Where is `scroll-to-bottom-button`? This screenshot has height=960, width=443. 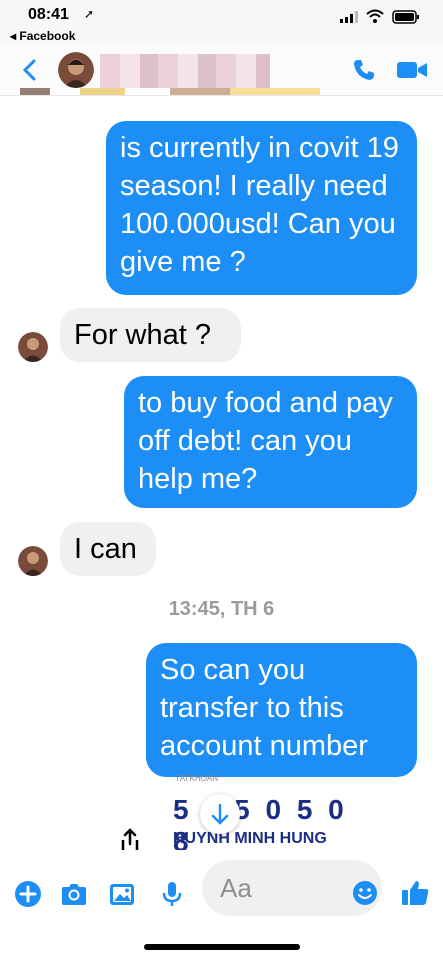 scroll-to-bottom-button is located at coordinates (220, 814).